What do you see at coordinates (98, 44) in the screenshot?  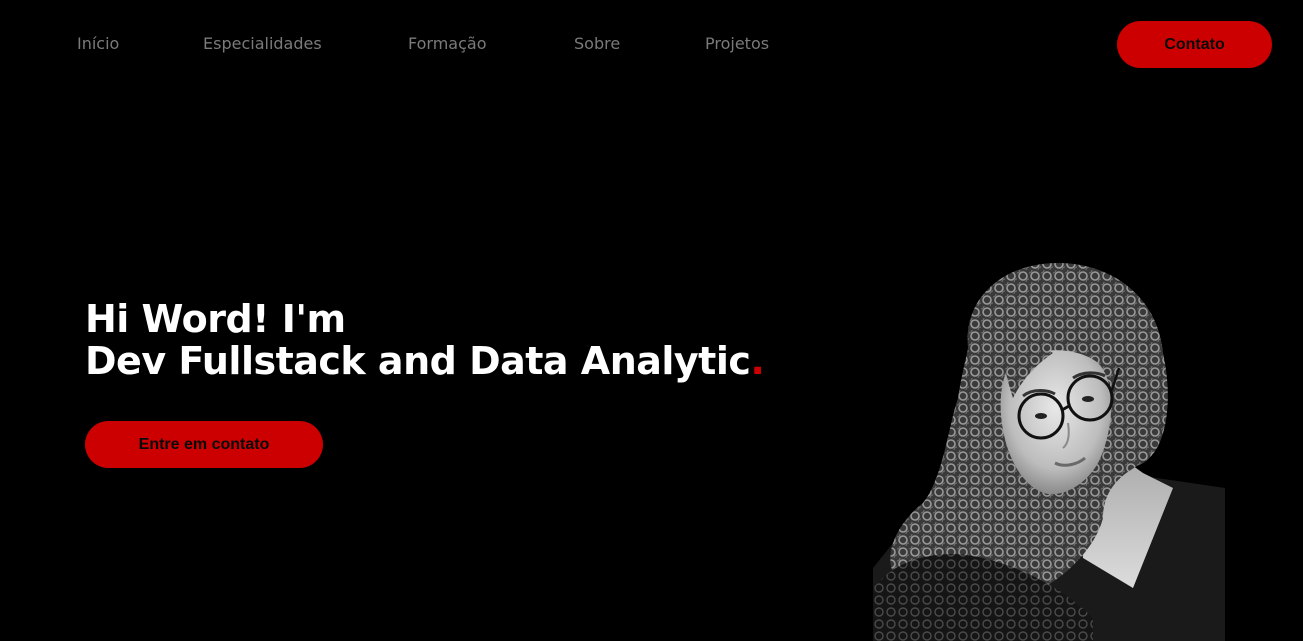 I see `nav-link-inicio: Início` at bounding box center [98, 44].